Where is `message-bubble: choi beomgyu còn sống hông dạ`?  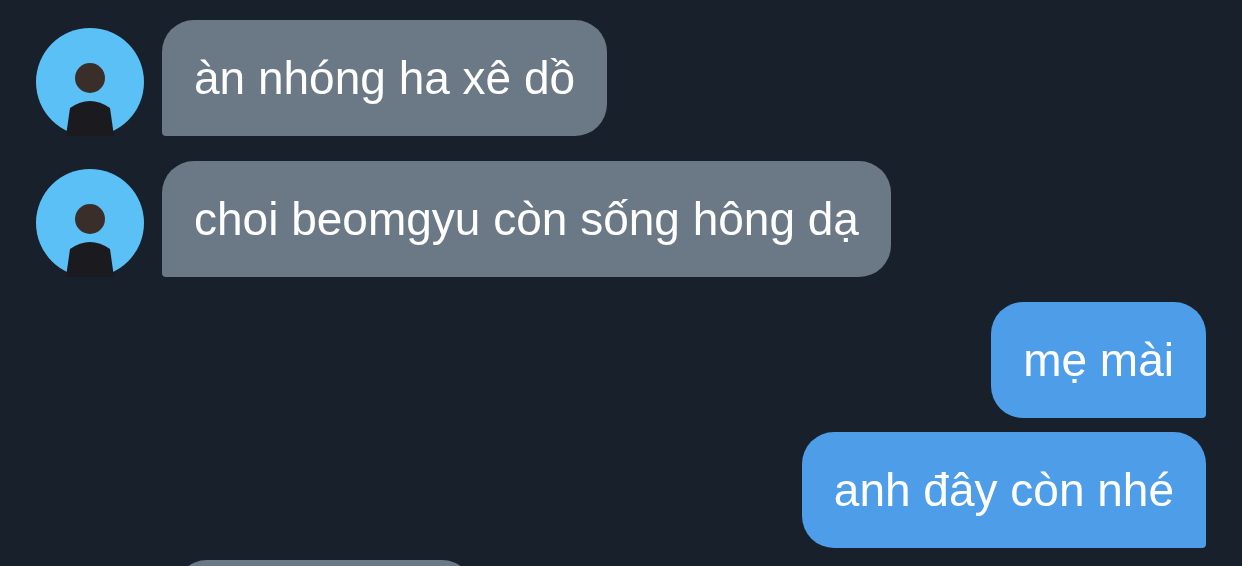 message-bubble: choi beomgyu còn sống hông dạ is located at coordinates (526, 219).